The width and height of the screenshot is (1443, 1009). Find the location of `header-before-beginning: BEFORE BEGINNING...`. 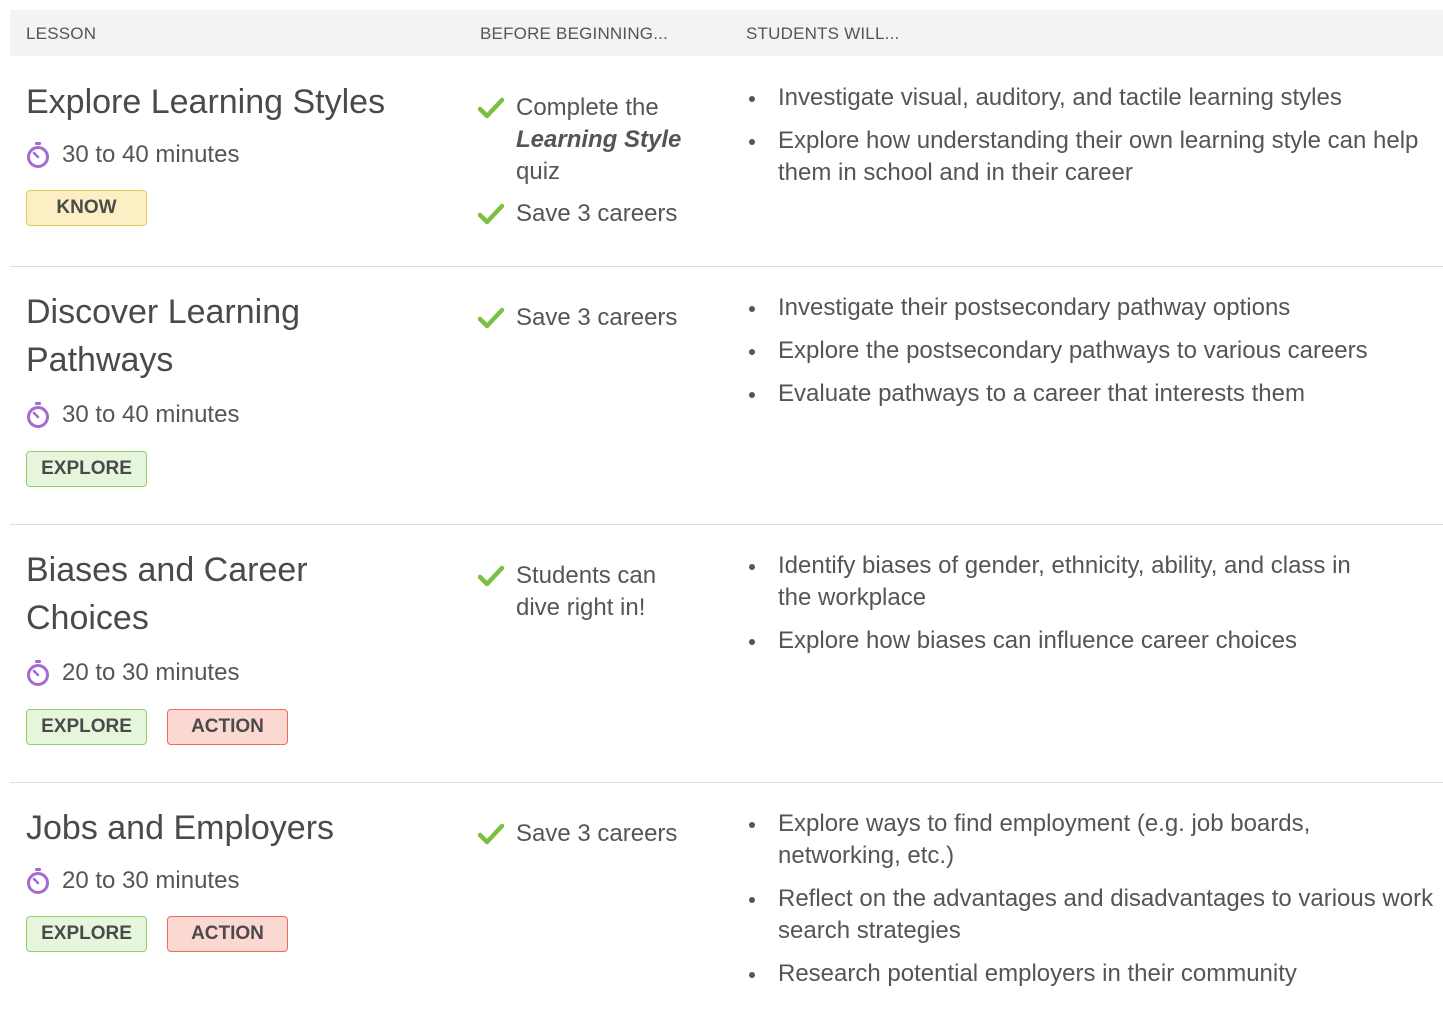

header-before-beginning: BEFORE BEGINNING... is located at coordinates (574, 33).